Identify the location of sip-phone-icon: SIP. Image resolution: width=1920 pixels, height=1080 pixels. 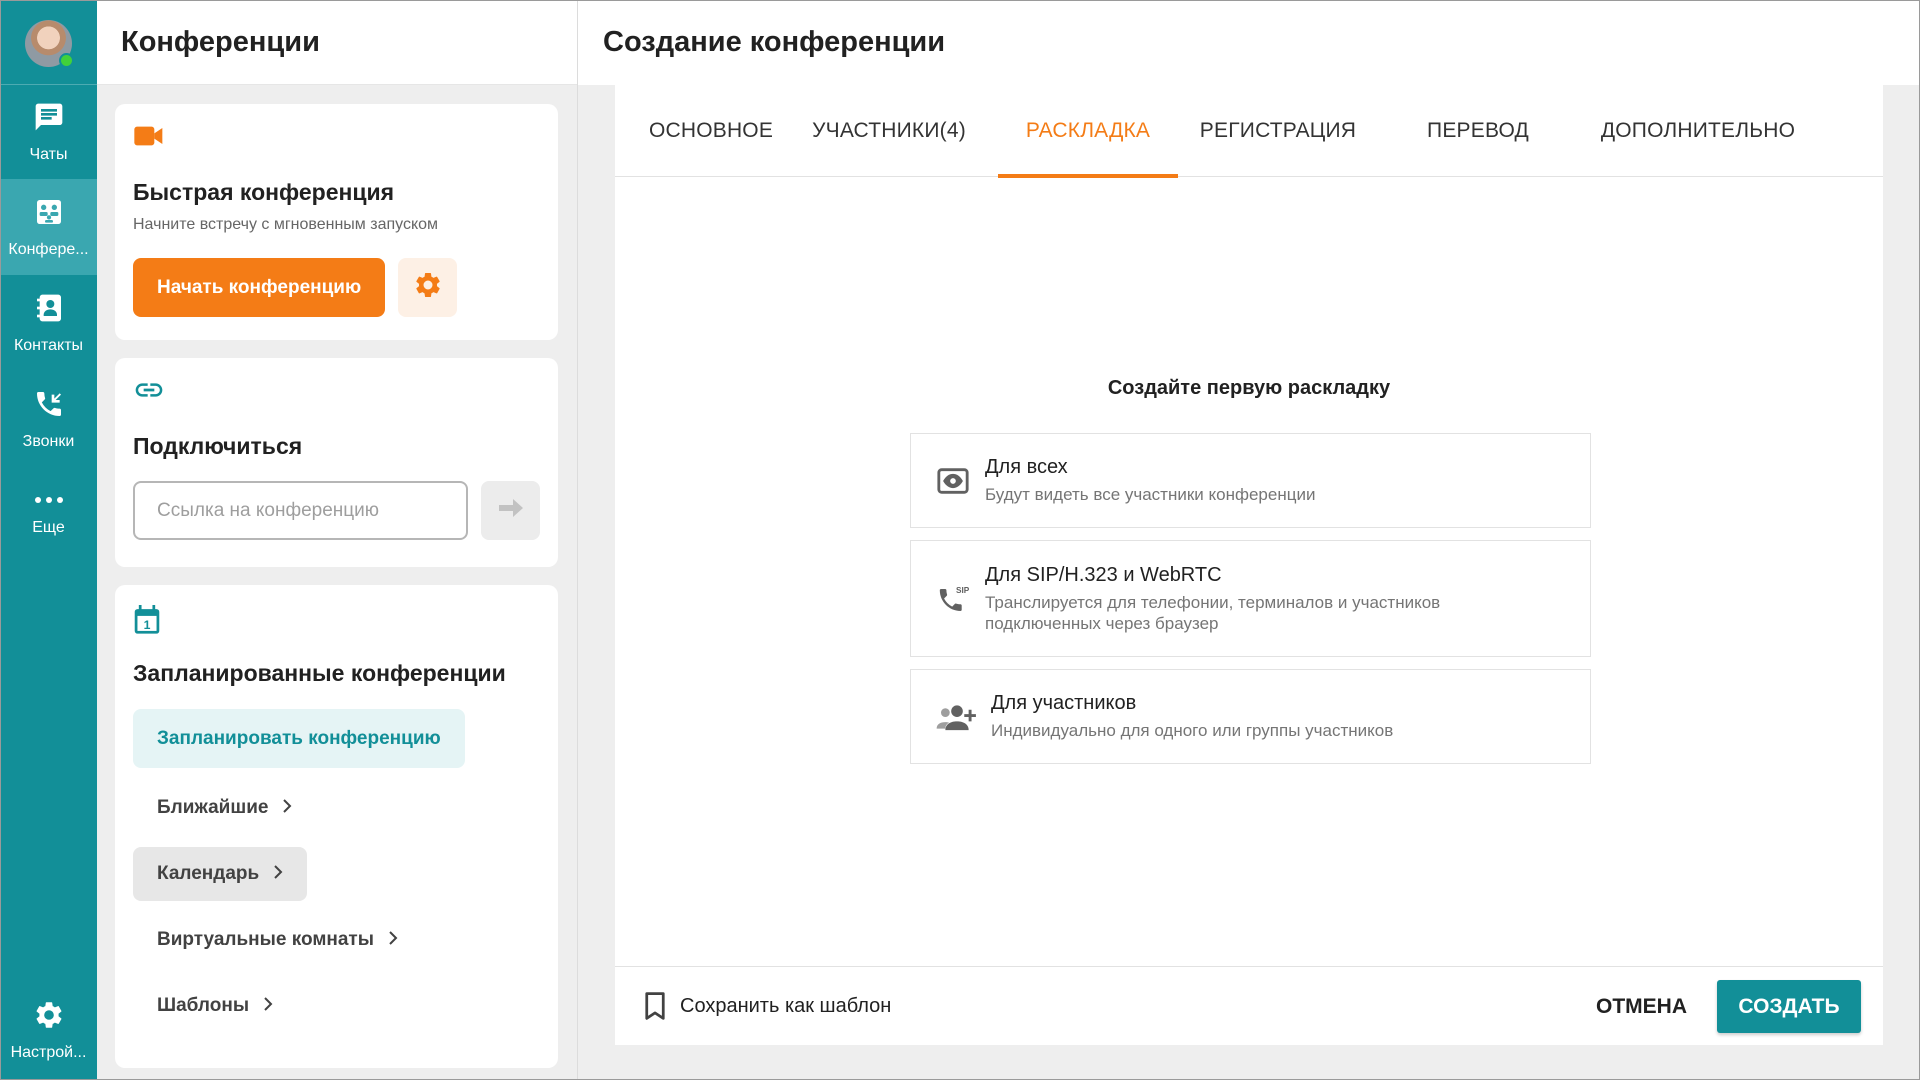
(953, 599).